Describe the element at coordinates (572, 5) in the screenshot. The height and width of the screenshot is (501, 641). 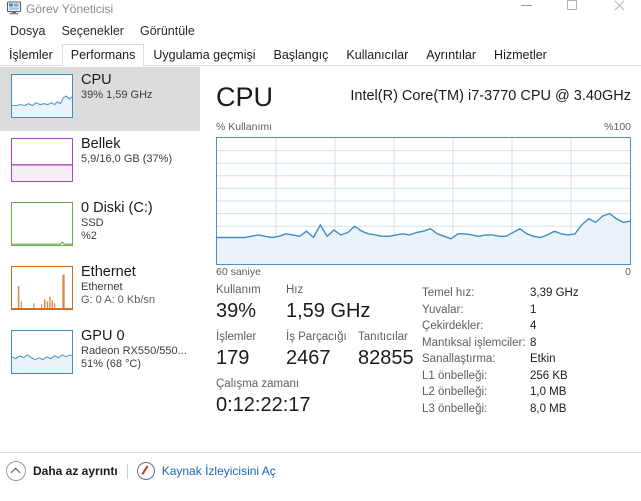
I see `maximize-icon` at that location.